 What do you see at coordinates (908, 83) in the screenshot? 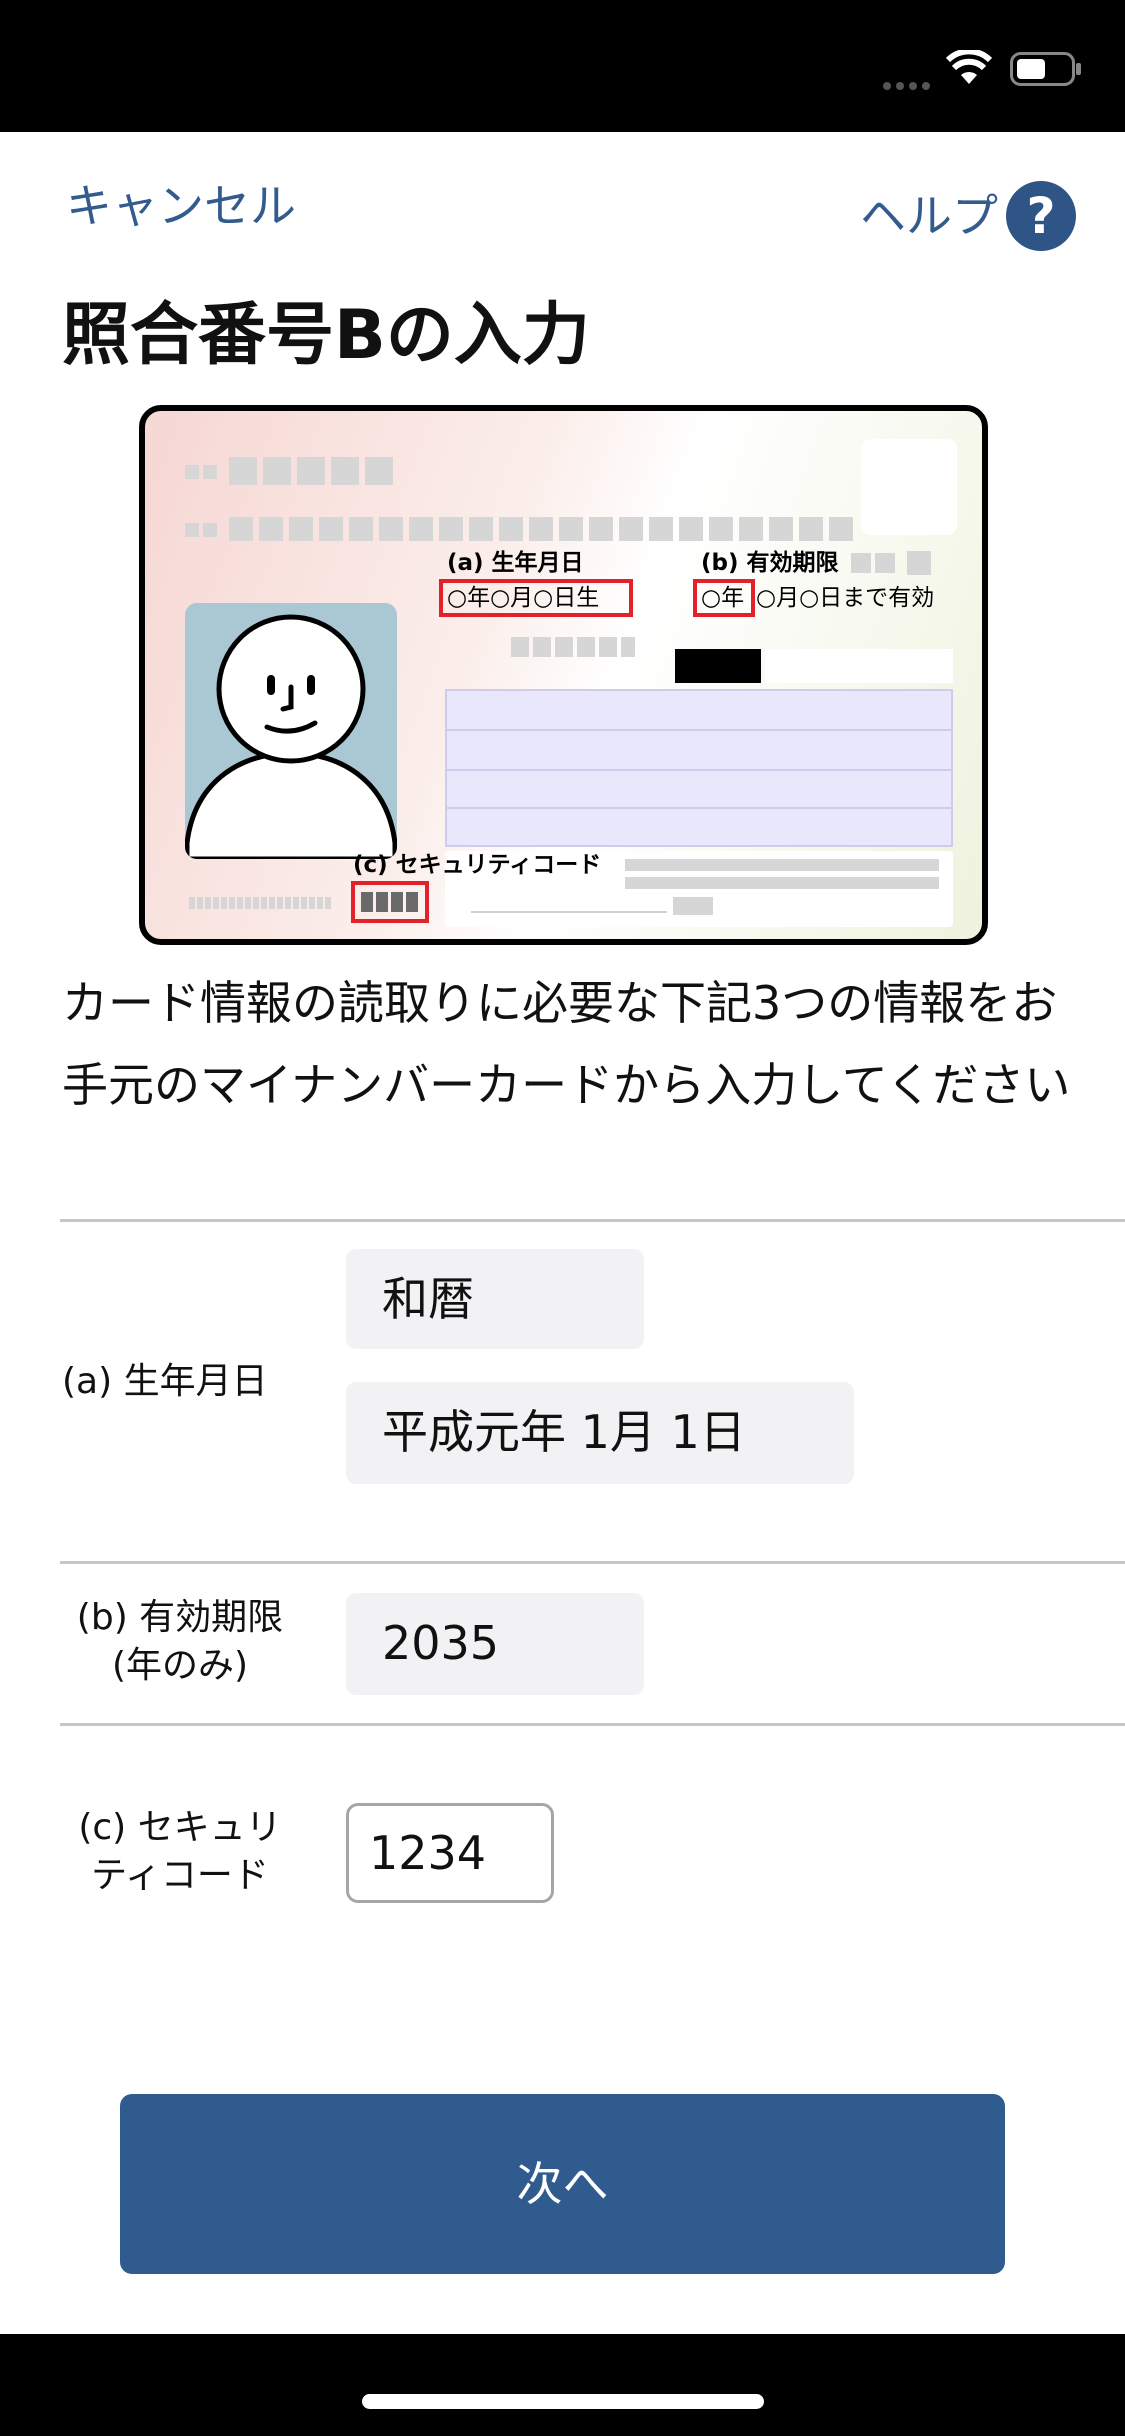
I see `signal-icon` at bounding box center [908, 83].